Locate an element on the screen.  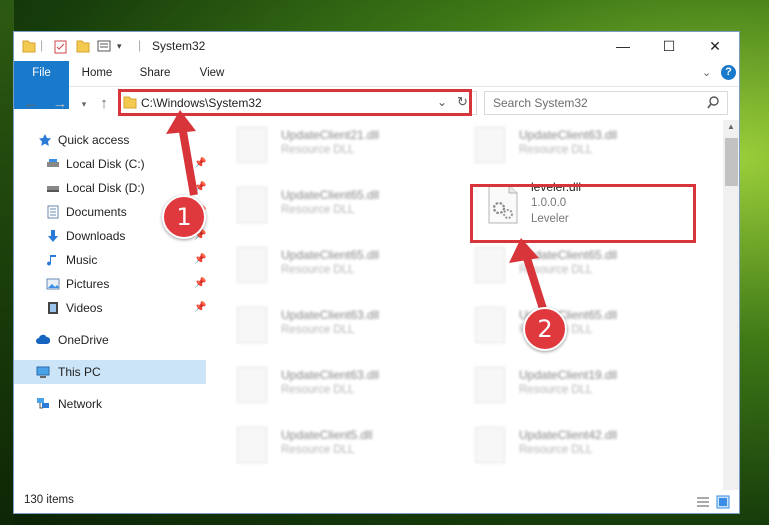
callout-badge-1: 1 is located at coordinates (184, 217).